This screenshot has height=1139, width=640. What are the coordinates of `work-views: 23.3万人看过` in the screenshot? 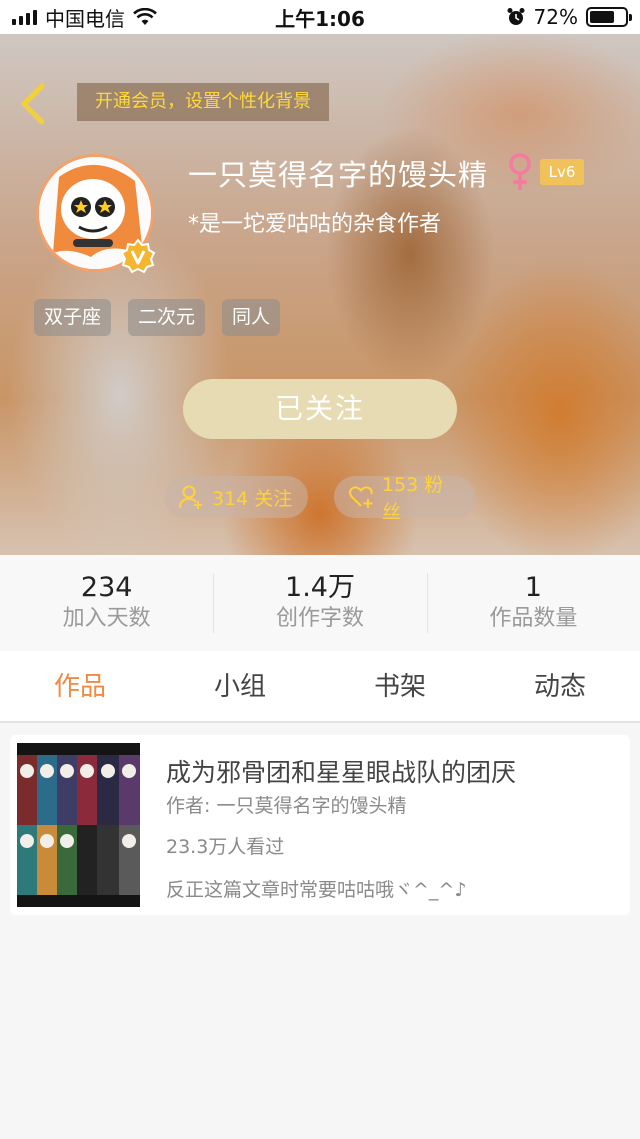 It's located at (225, 847).